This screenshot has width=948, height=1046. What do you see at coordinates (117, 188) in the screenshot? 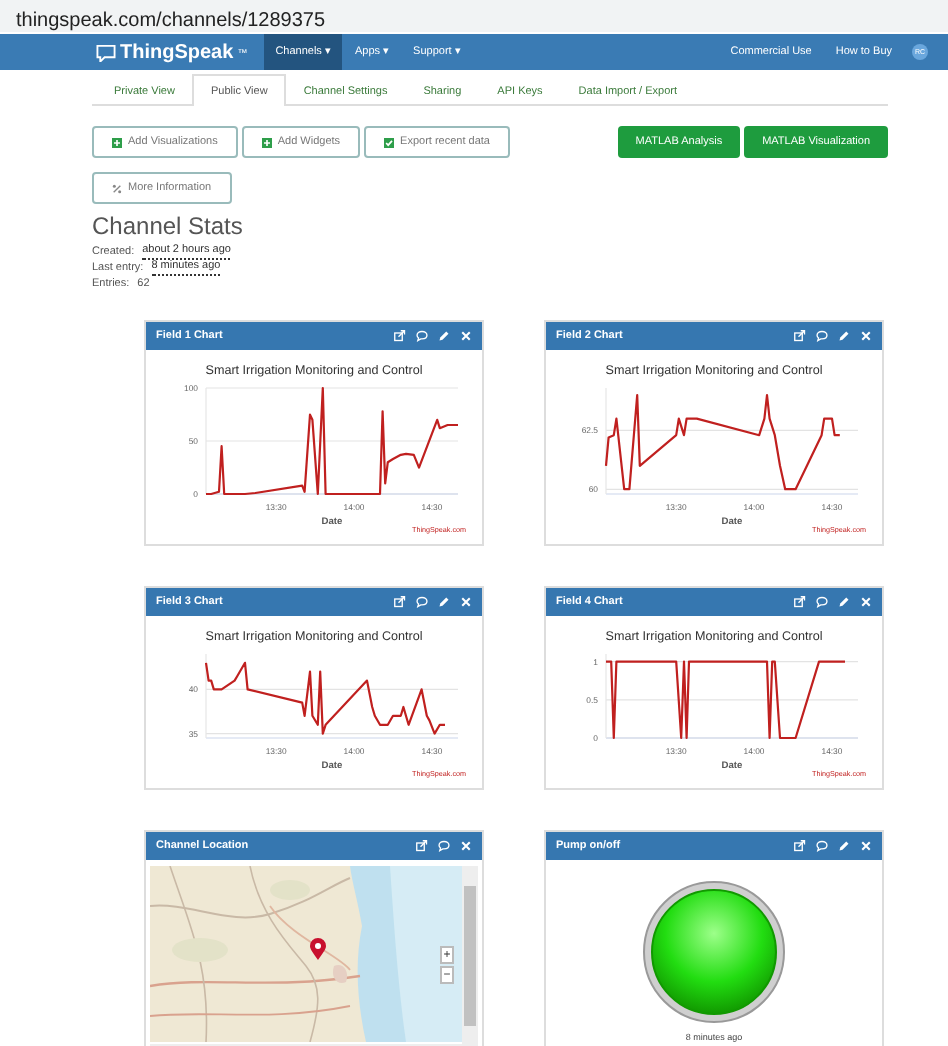
I see `percent-icon` at bounding box center [117, 188].